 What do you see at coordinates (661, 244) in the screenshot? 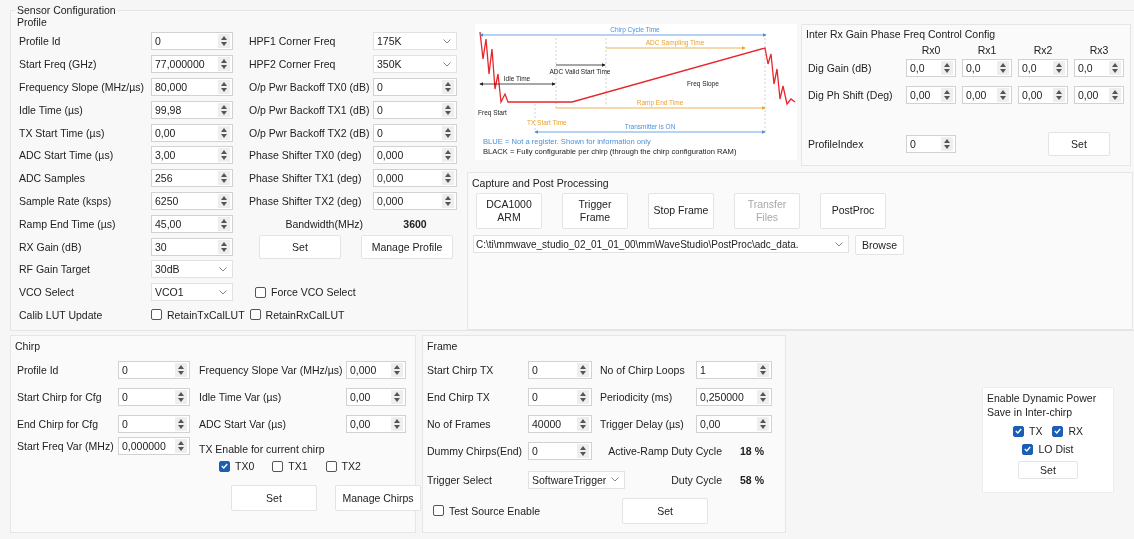
I see `dropdown: C:\ti\mmwave_studio_02_01_01_00\mmWaveStudio\PostProc\adc_data.` at bounding box center [661, 244].